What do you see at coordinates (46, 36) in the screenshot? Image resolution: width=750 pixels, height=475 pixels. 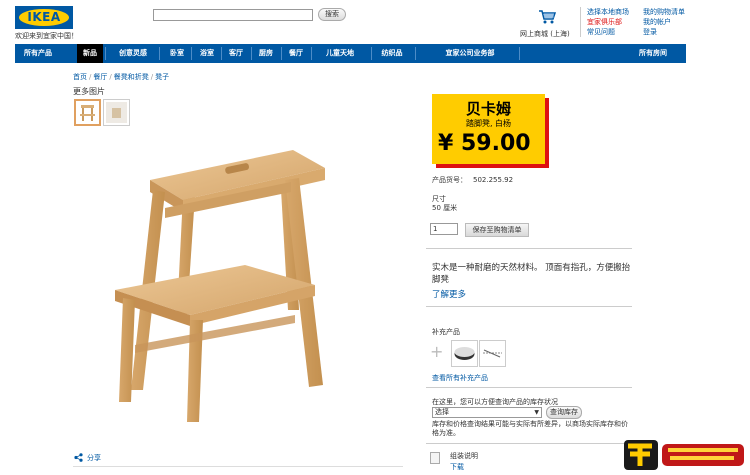 I see `welcome-text: 欢迎来到宜家中国！` at bounding box center [46, 36].